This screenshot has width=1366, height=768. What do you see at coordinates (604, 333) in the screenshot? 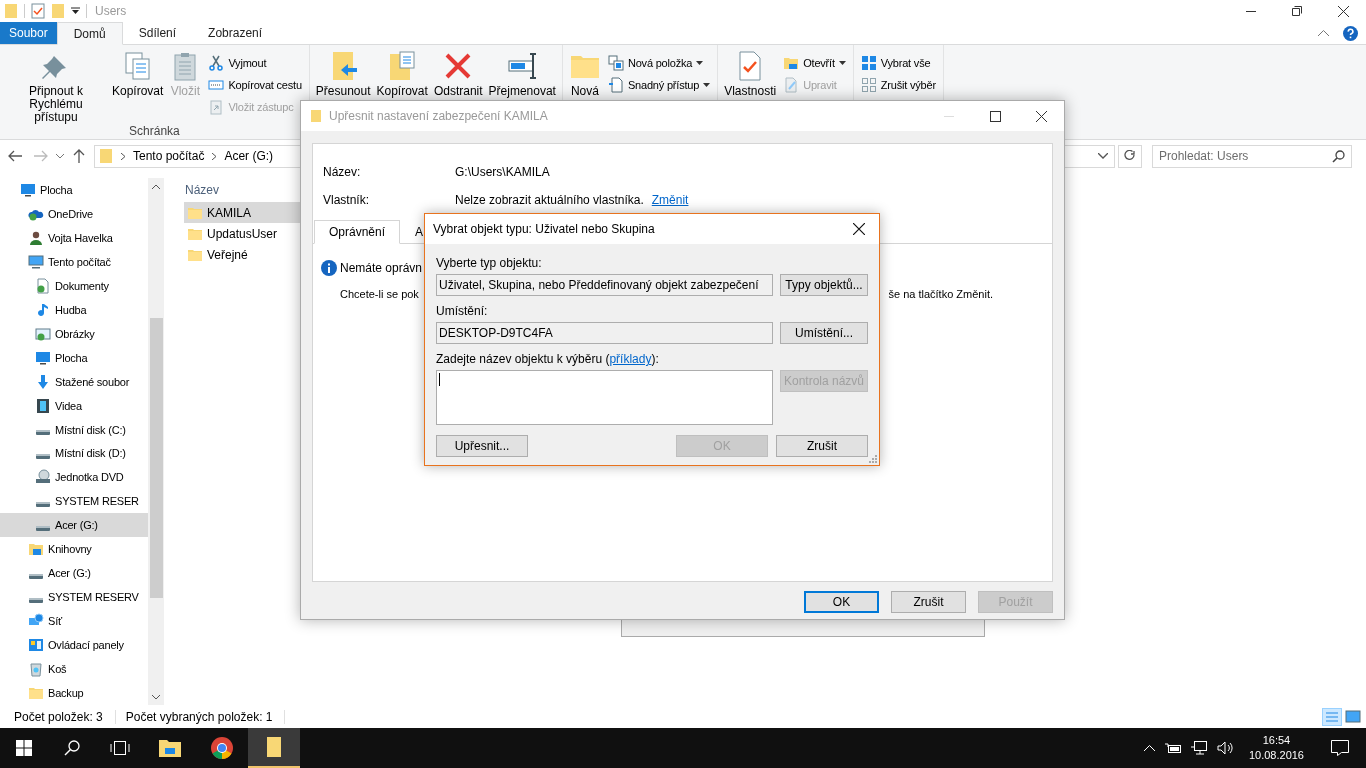
I see `readonly-field: DESKTOP-D9TC4FA` at bounding box center [604, 333].